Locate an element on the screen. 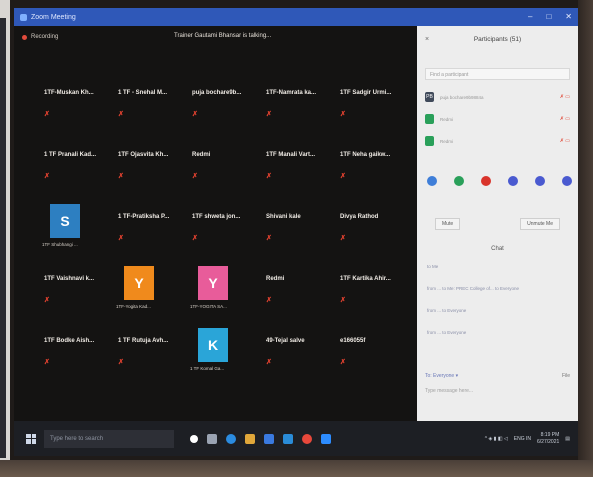 The image size is (593, 477). find-participant-input: Find a participant is located at coordinates (497, 74).